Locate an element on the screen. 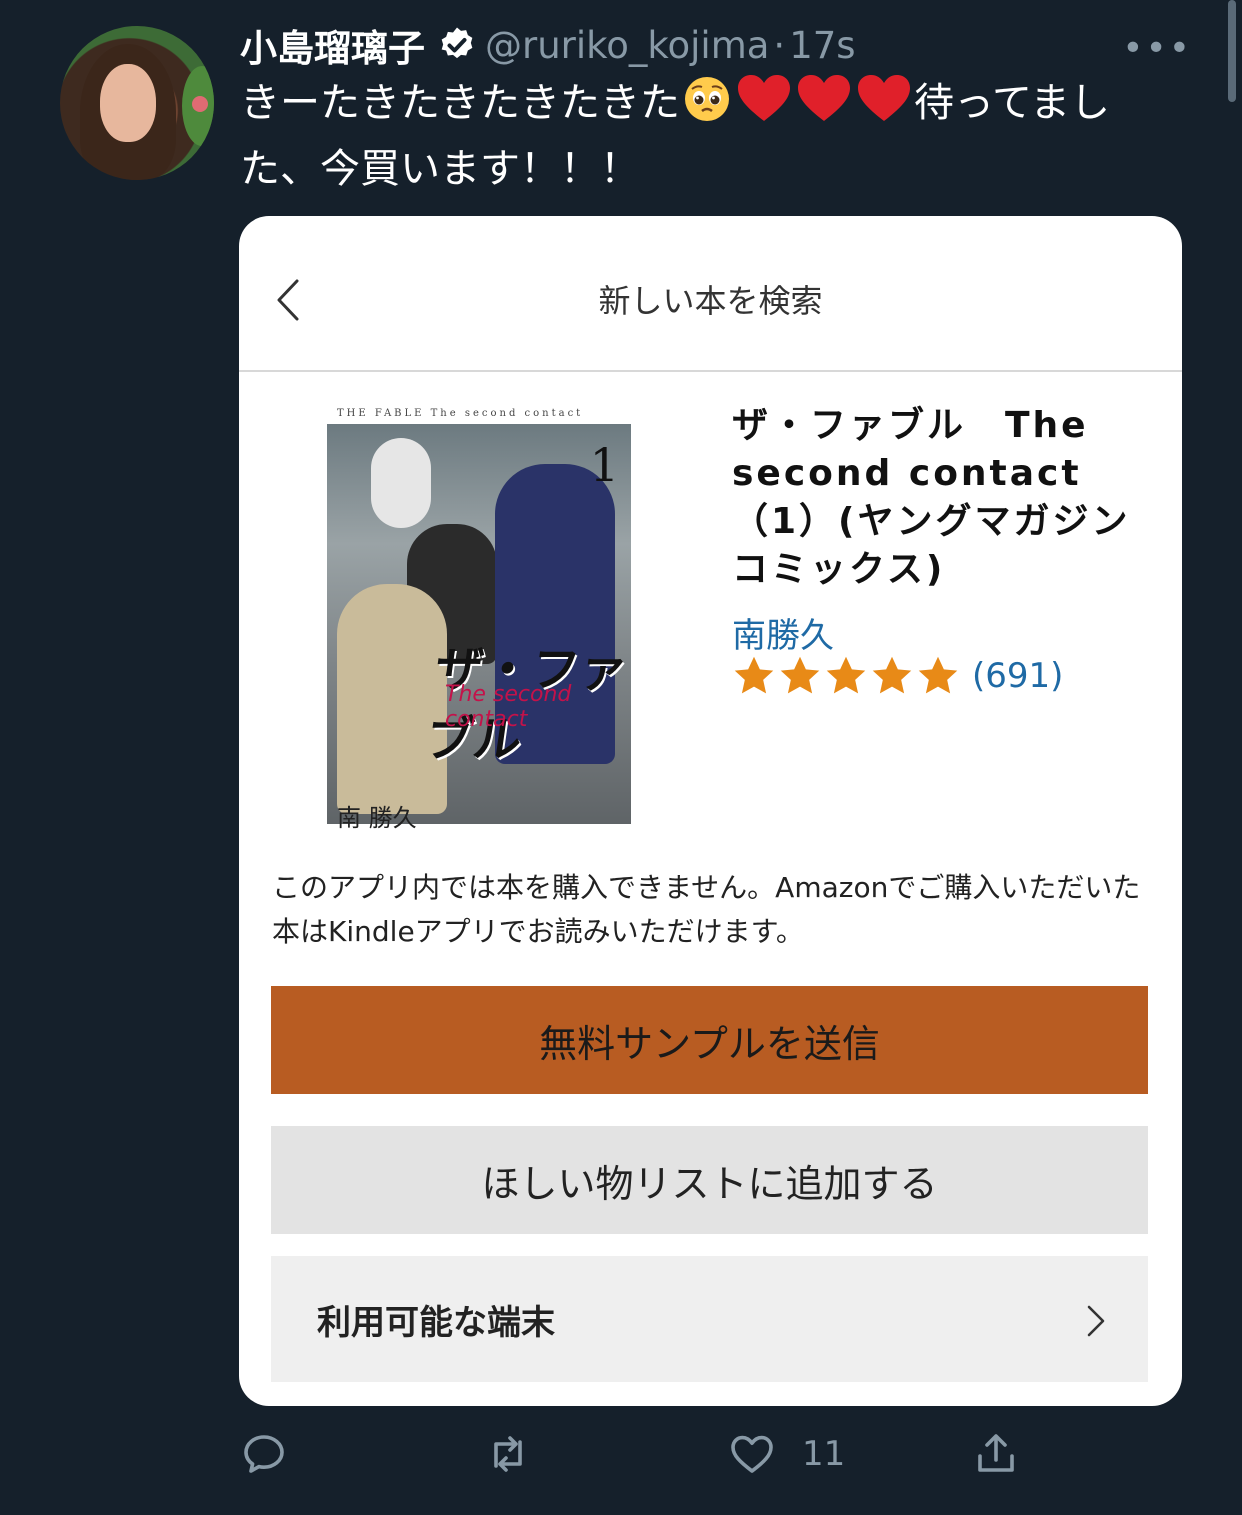 Image resolution: width=1242 pixels, height=1515 pixels. scrollbar is located at coordinates (1232, 51).